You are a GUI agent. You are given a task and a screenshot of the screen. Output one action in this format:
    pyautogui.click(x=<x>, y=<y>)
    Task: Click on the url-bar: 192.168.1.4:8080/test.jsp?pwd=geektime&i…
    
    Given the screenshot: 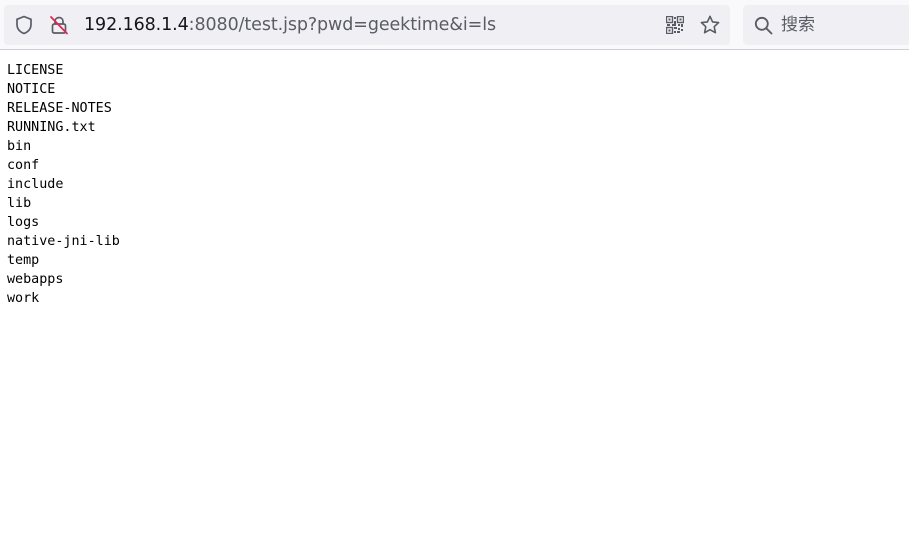 What is the action you would take?
    pyautogui.click(x=367, y=25)
    